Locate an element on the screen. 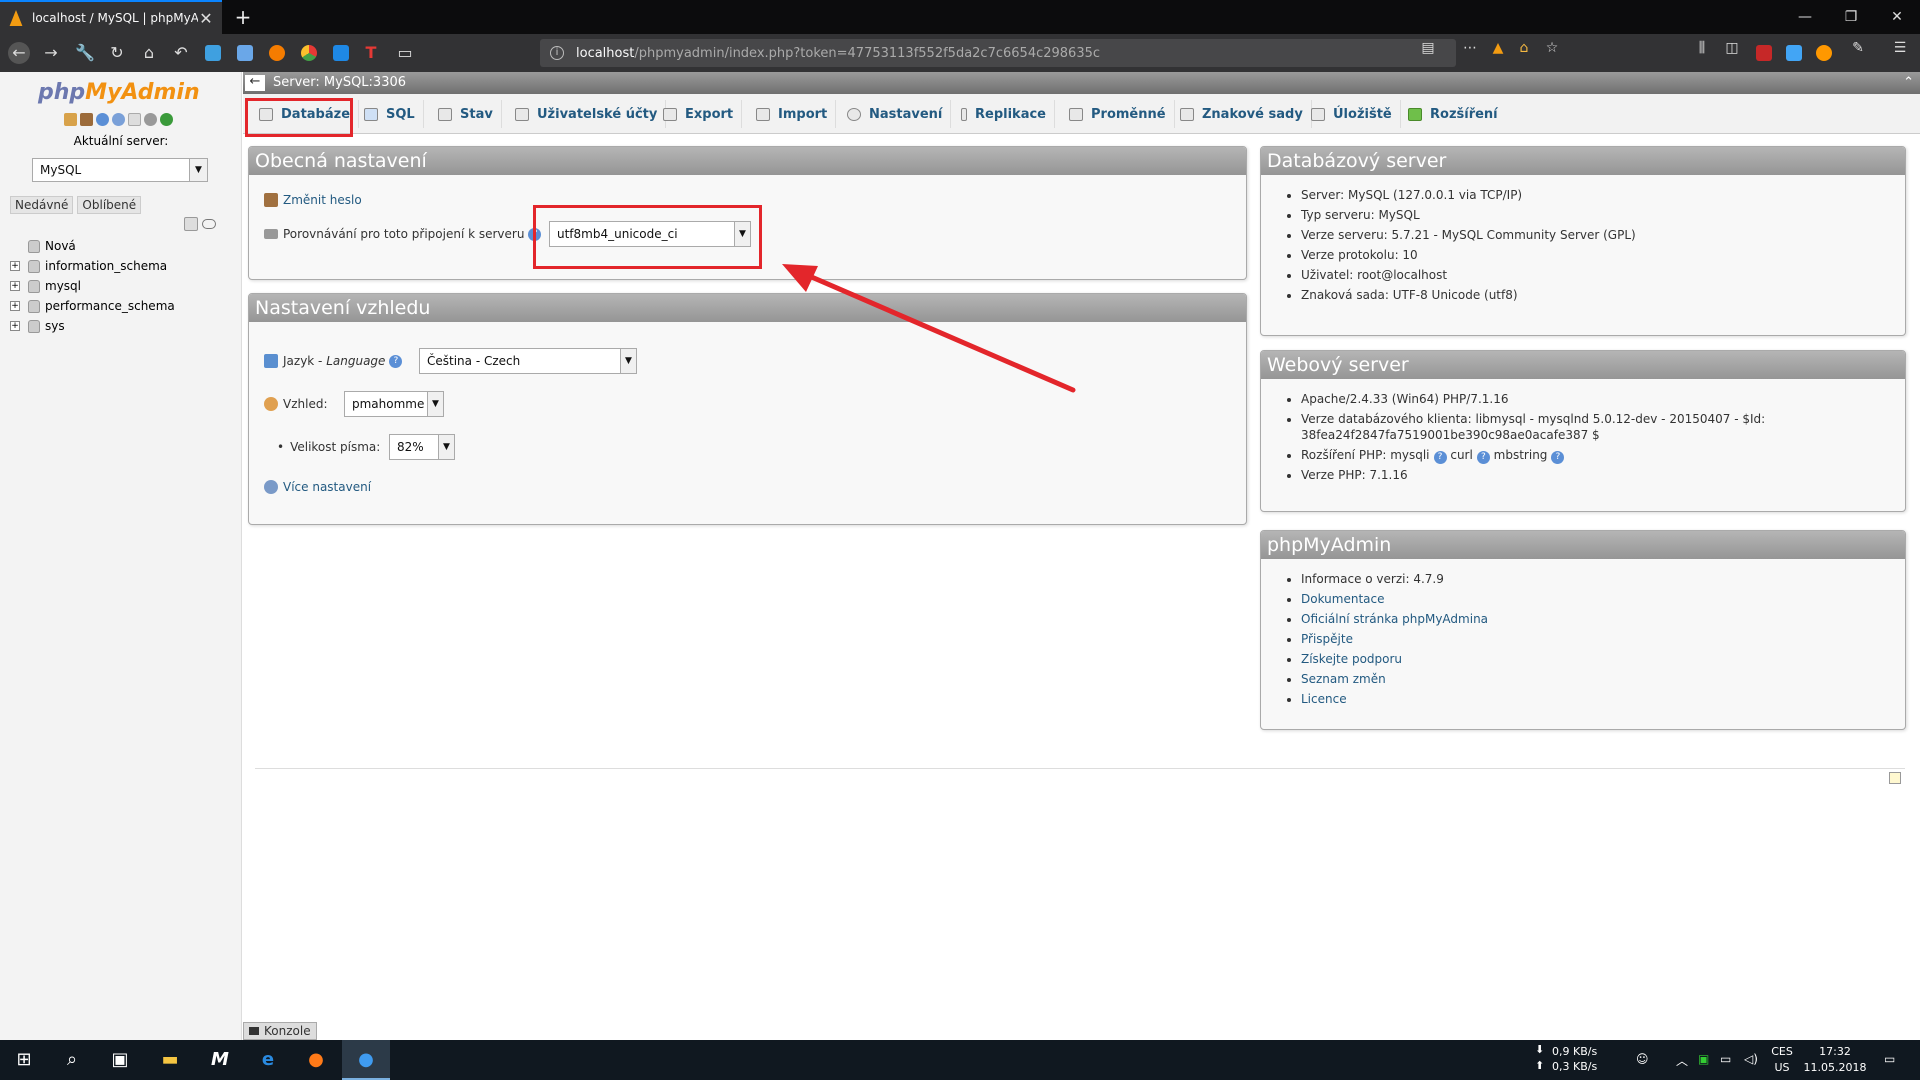 The image size is (1920, 1080). pma-page-icon: ▲ is located at coordinates (1498, 50).